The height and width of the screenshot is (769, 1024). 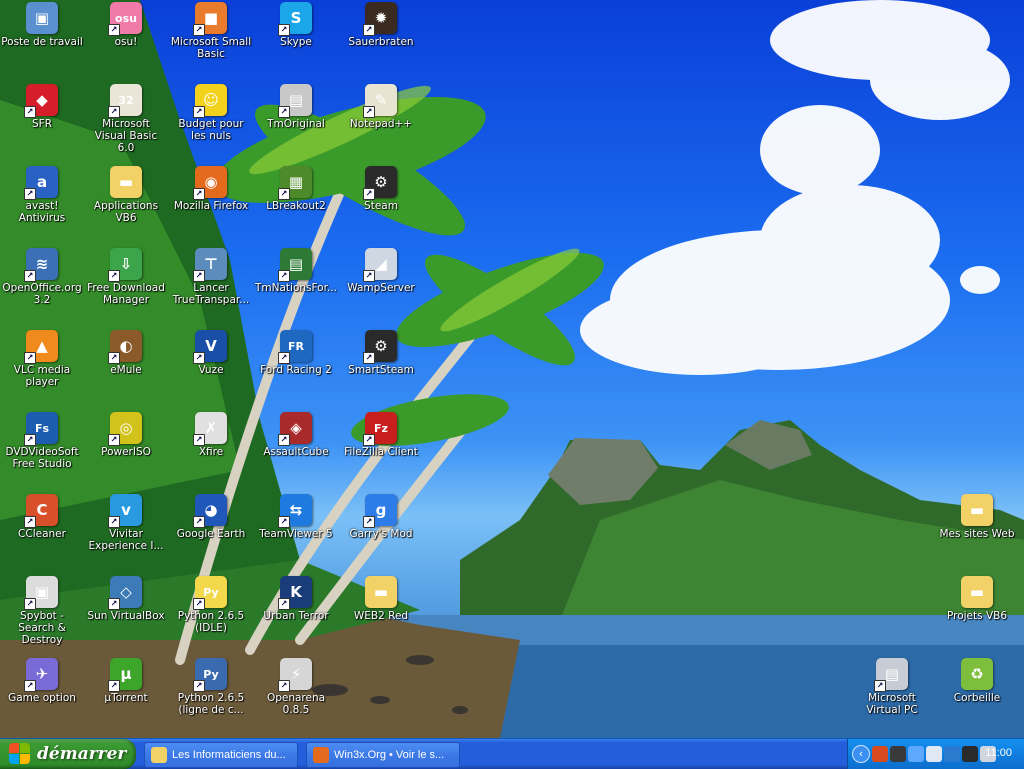 What do you see at coordinates (296, 704) in the screenshot?
I see `desktop-icon-label: Openarena 0.8.5` at bounding box center [296, 704].